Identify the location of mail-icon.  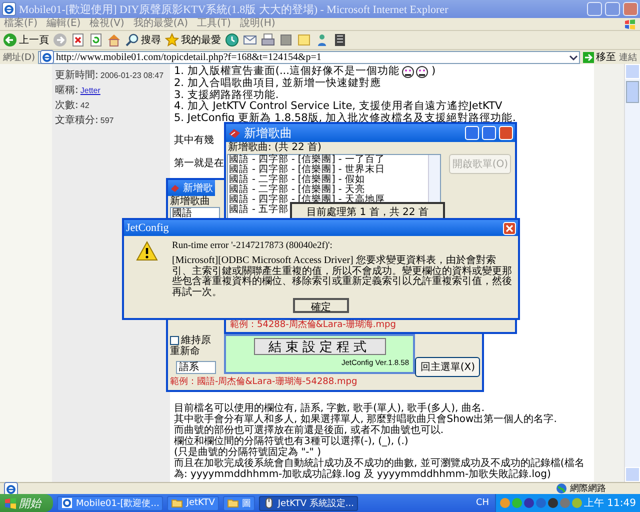
(250, 40).